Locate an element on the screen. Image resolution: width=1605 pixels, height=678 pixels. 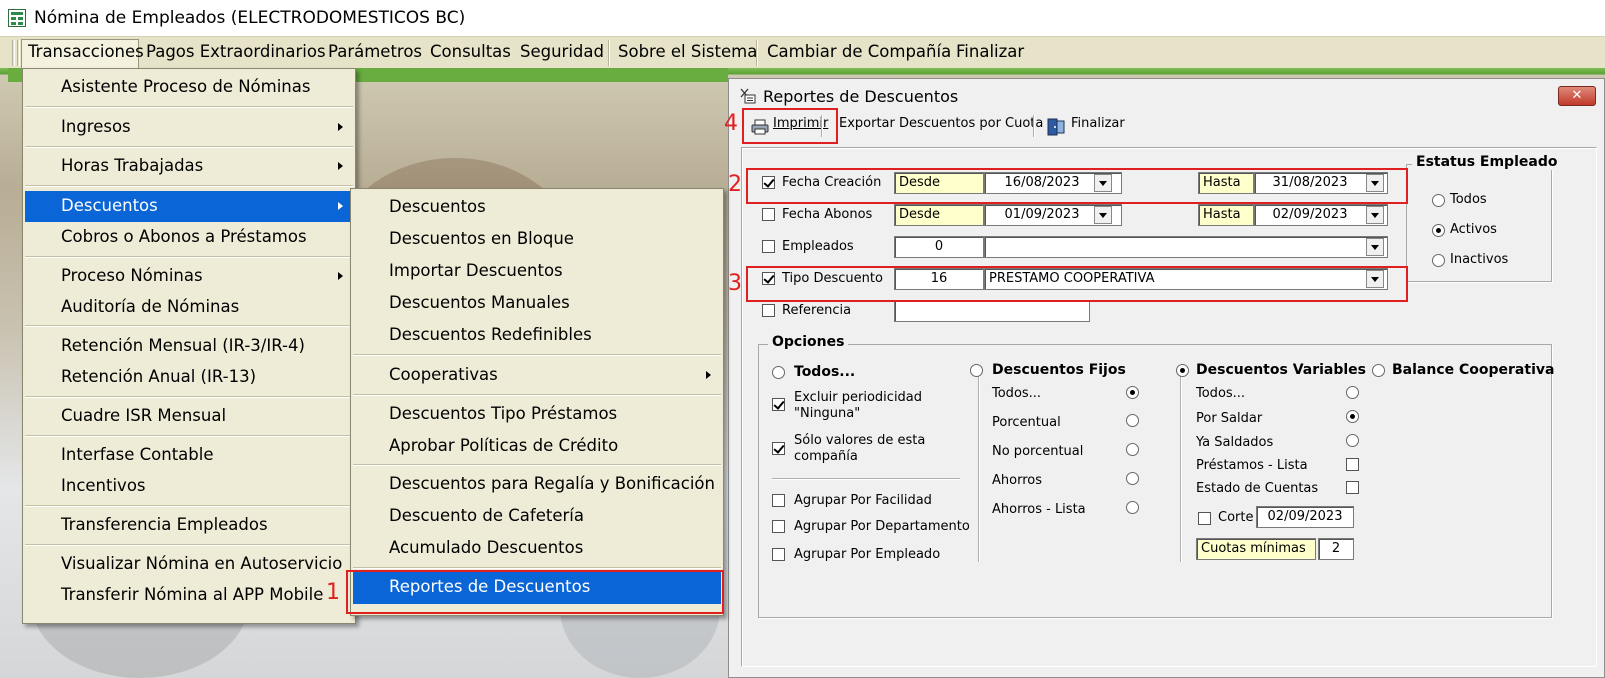
menu-pagos-extraordinarios: Pagos Extraordinarios is located at coordinates (236, 51).